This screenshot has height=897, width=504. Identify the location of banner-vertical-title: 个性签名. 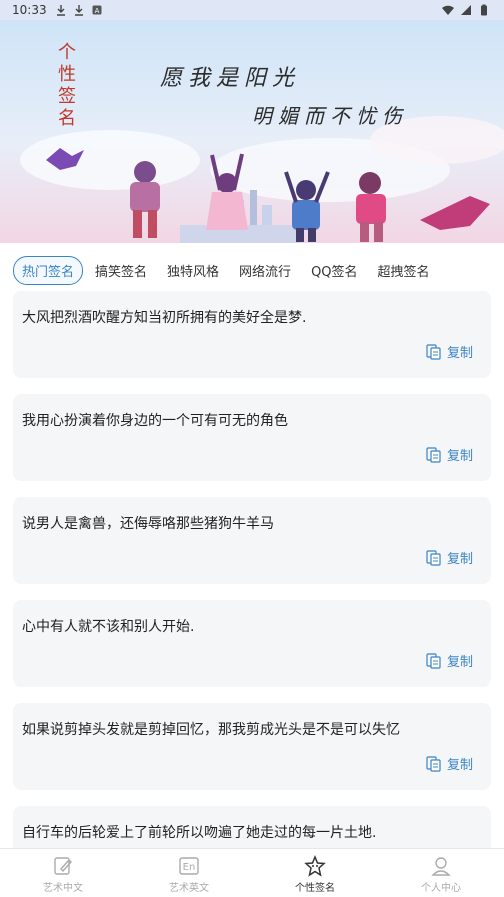
(67, 85).